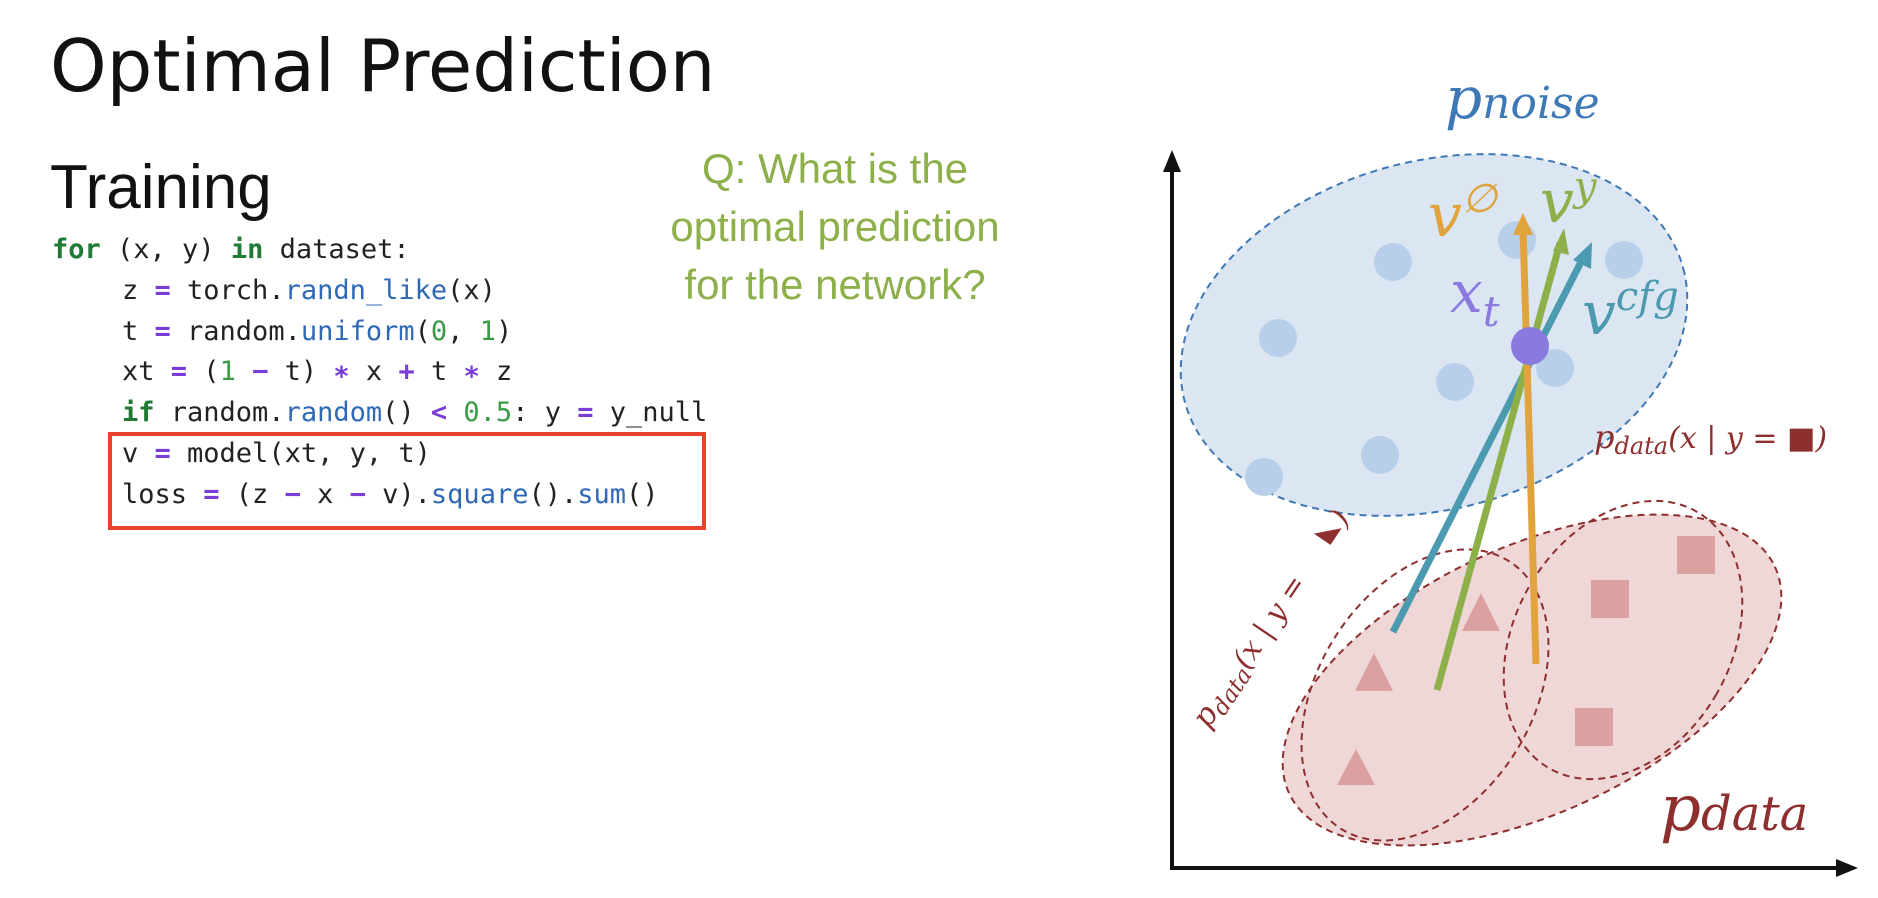 Image resolution: width=1878 pixels, height=898 pixels. Describe the element at coordinates (1734, 809) in the screenshot. I see `p-data-label: pdata` at that location.